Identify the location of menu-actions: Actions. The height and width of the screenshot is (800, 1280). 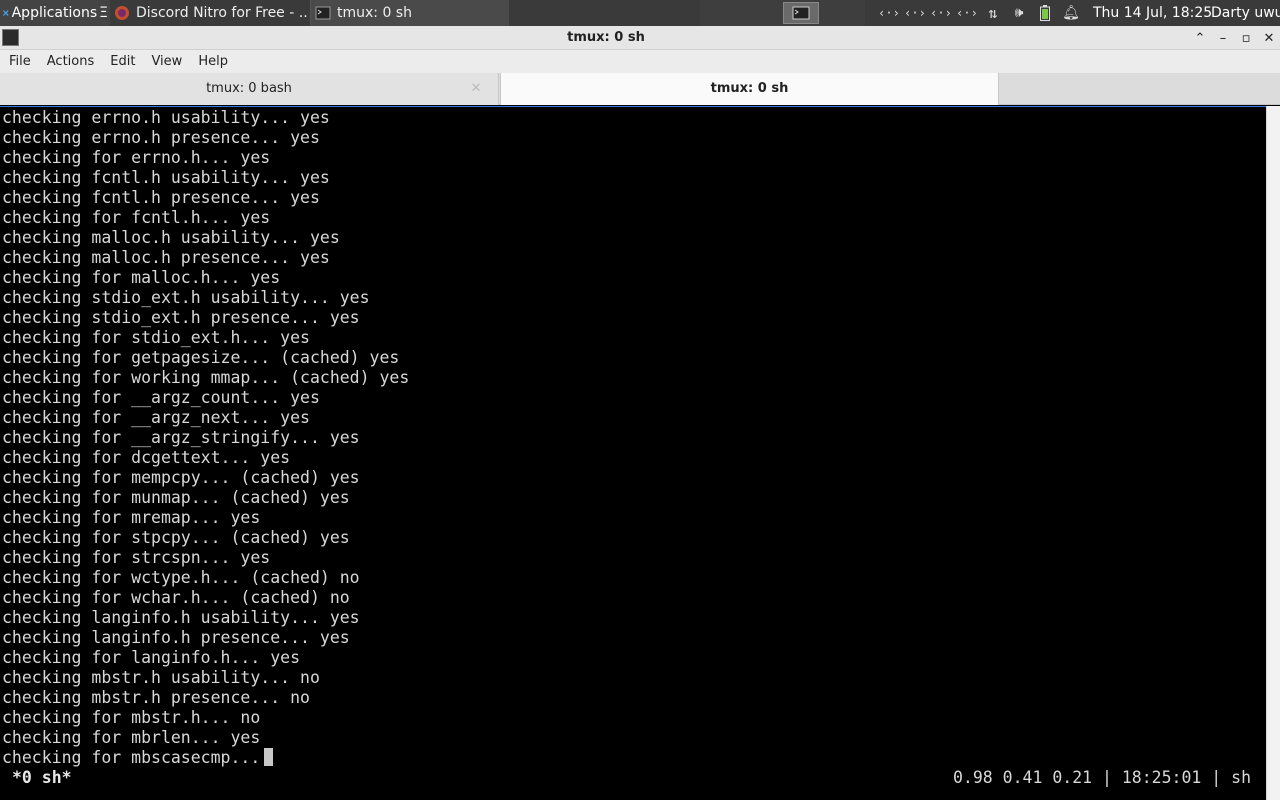
(70, 61).